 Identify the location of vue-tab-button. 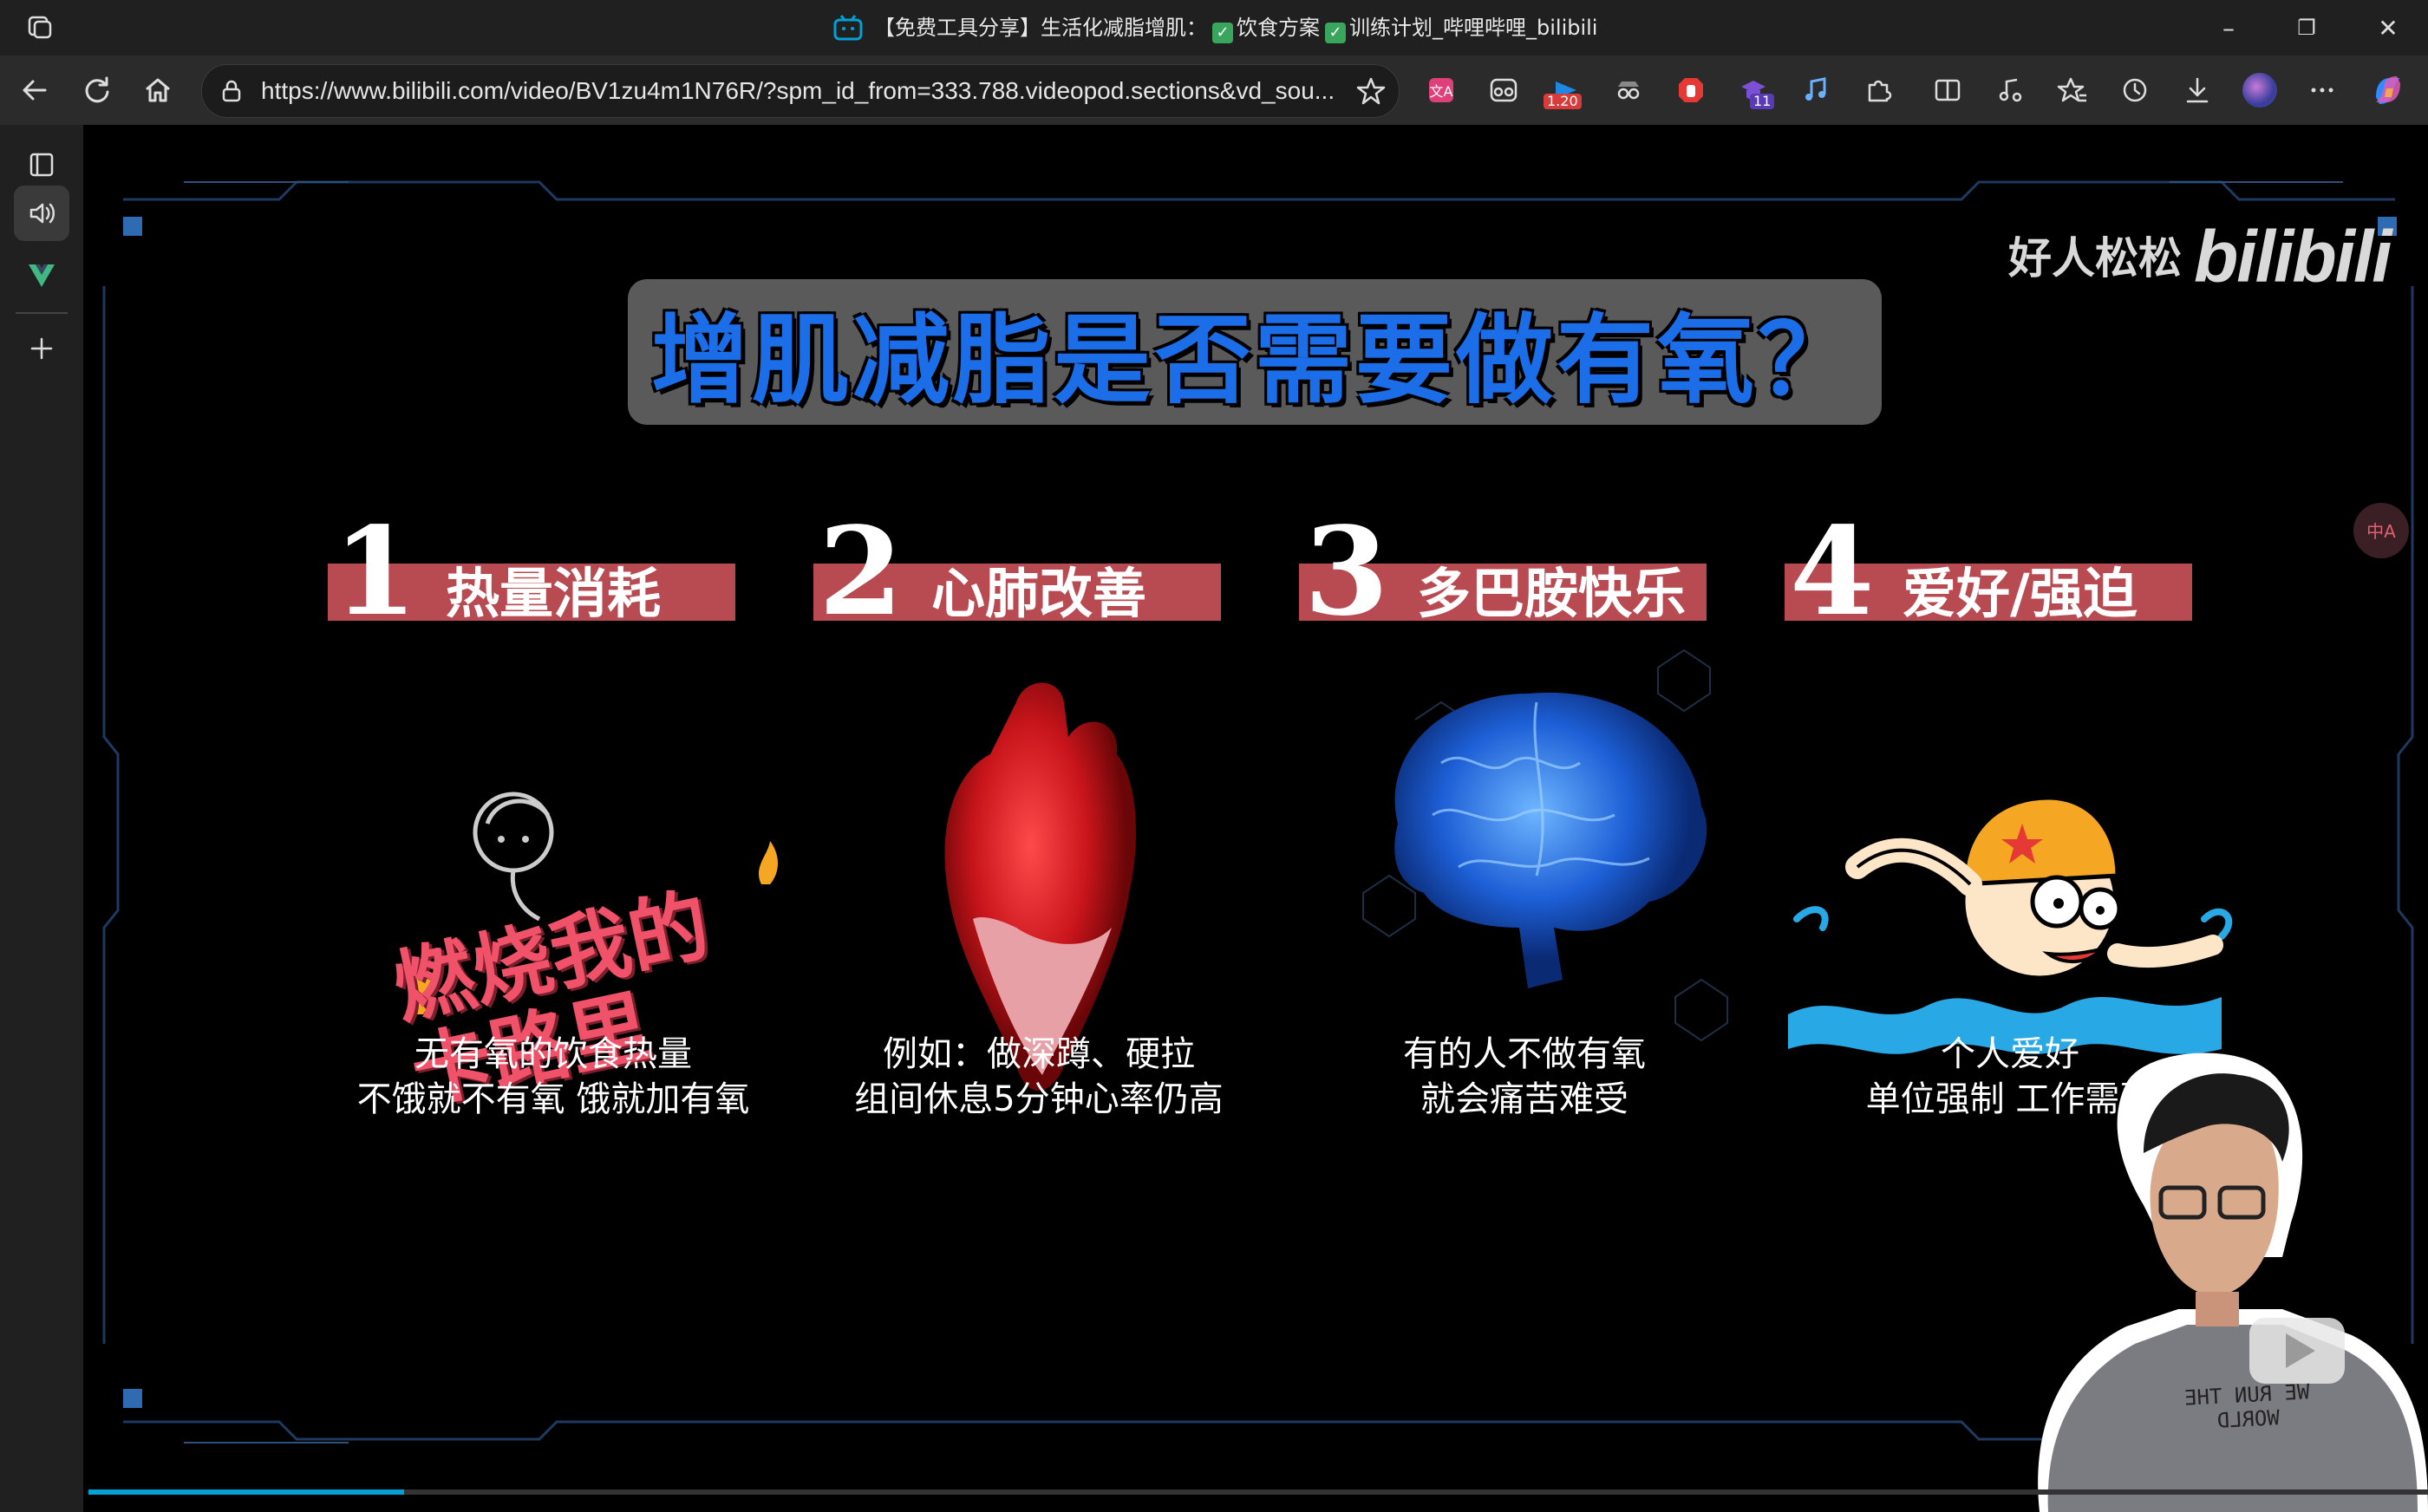
(41, 275).